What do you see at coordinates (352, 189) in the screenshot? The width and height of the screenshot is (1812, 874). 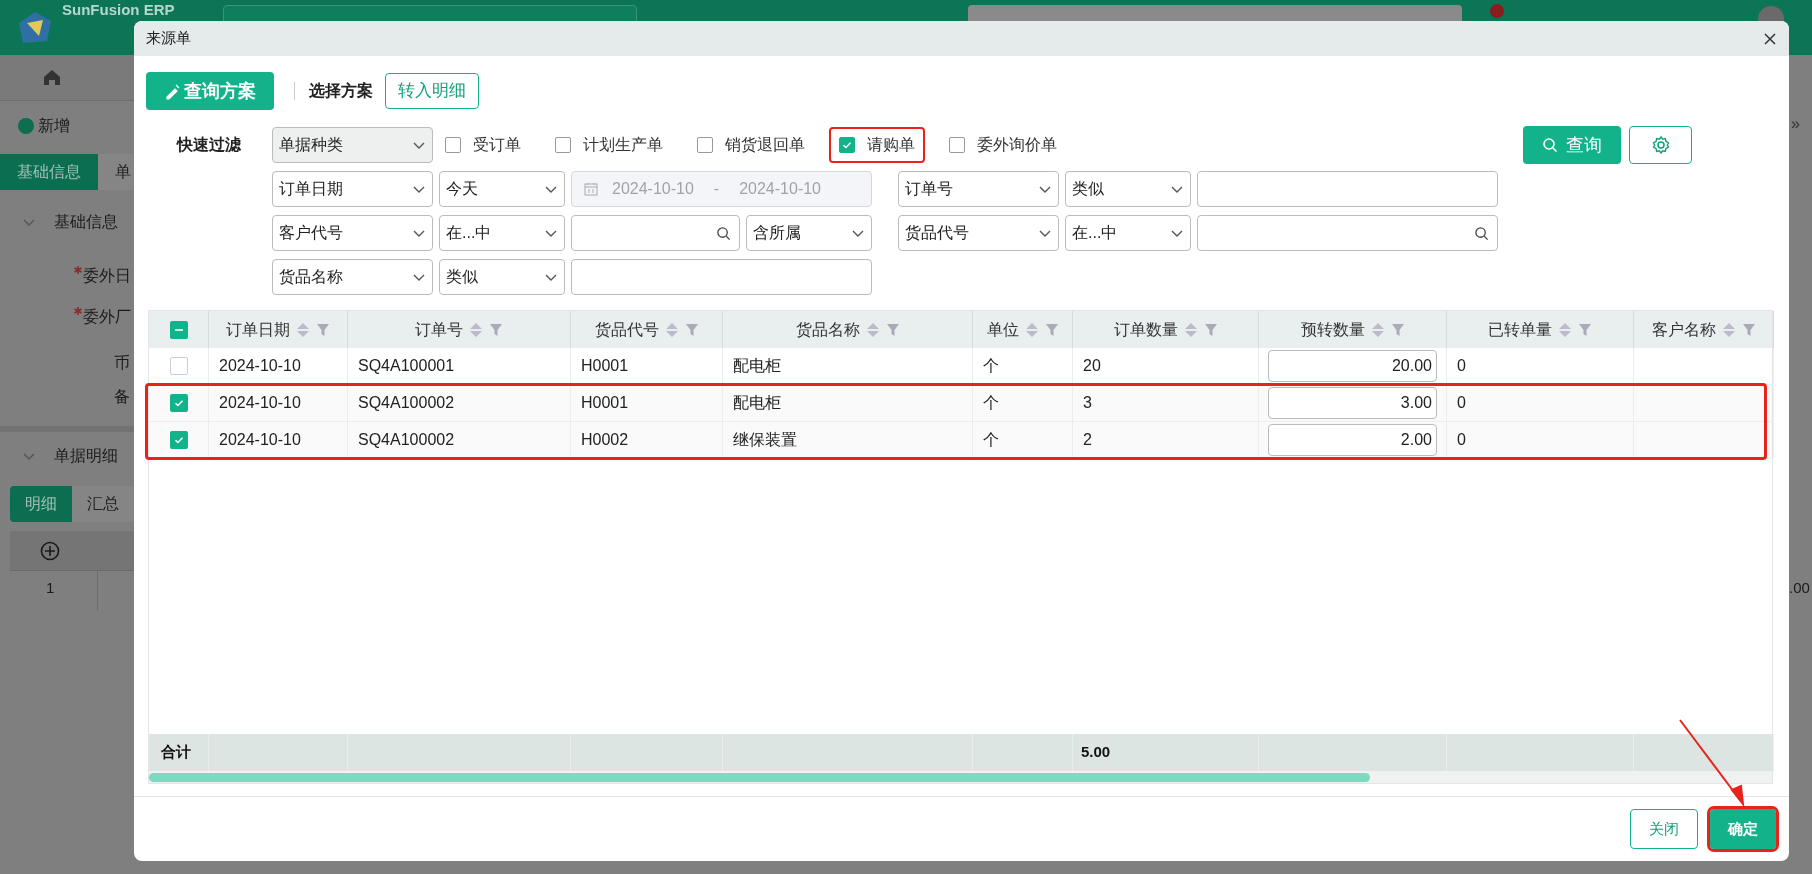 I see `select-field: 订单日期` at bounding box center [352, 189].